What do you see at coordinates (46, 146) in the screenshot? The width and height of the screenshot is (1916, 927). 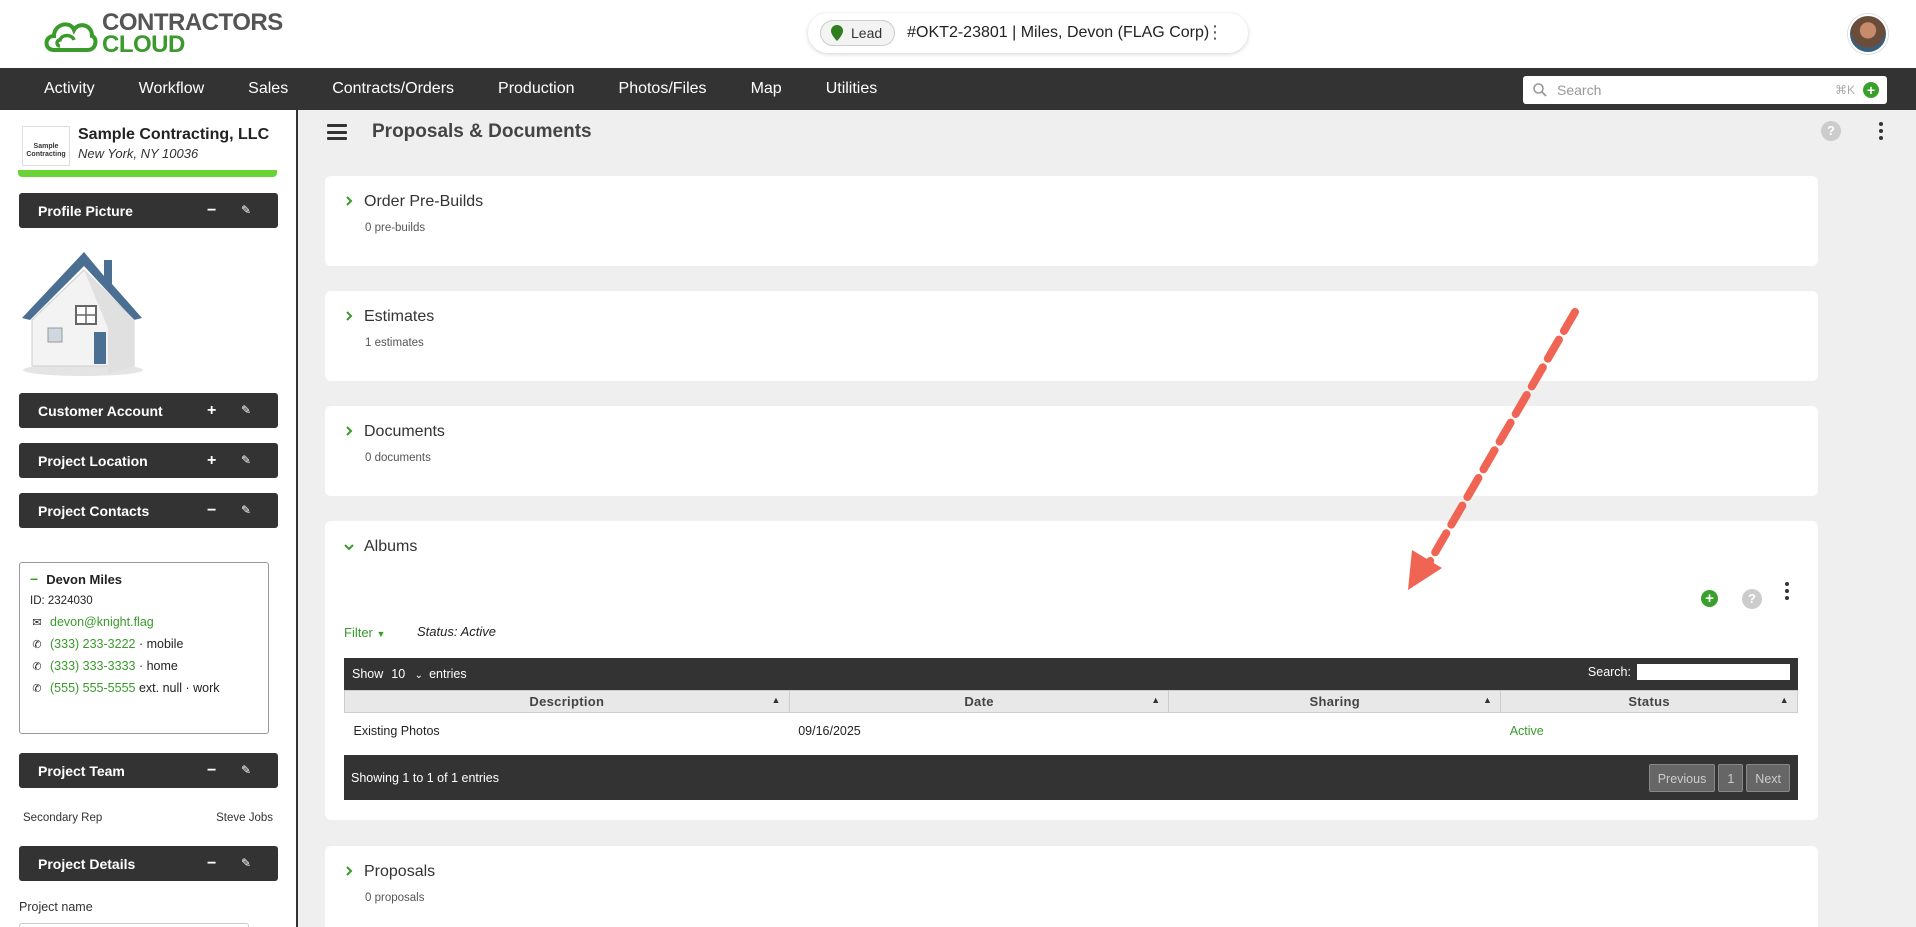 I see `company-logo: Sample Contracting` at bounding box center [46, 146].